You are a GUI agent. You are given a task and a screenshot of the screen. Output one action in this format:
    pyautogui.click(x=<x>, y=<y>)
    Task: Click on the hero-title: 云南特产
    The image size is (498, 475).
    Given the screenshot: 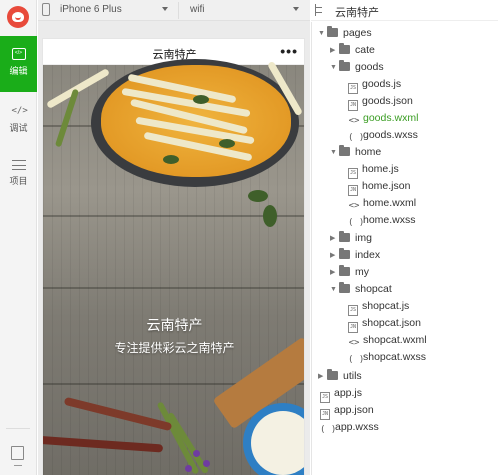 What is the action you would take?
    pyautogui.click(x=174, y=325)
    